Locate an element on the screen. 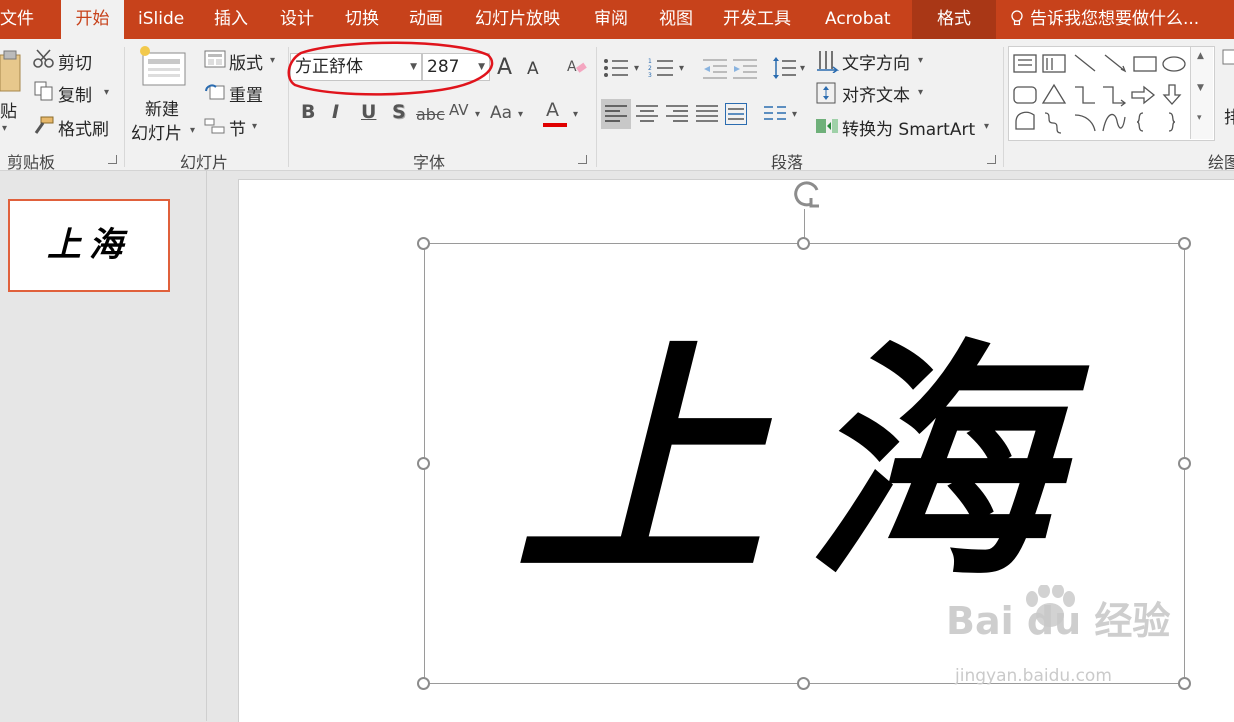 The image size is (1234, 722). scissors-icon is located at coordinates (43, 58).